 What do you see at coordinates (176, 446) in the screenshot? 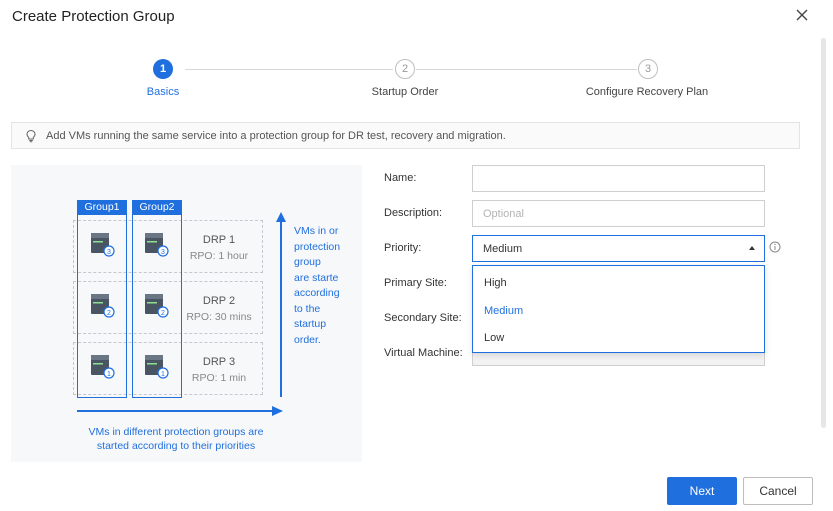
I see `caption-line: started according to their priorities` at bounding box center [176, 446].